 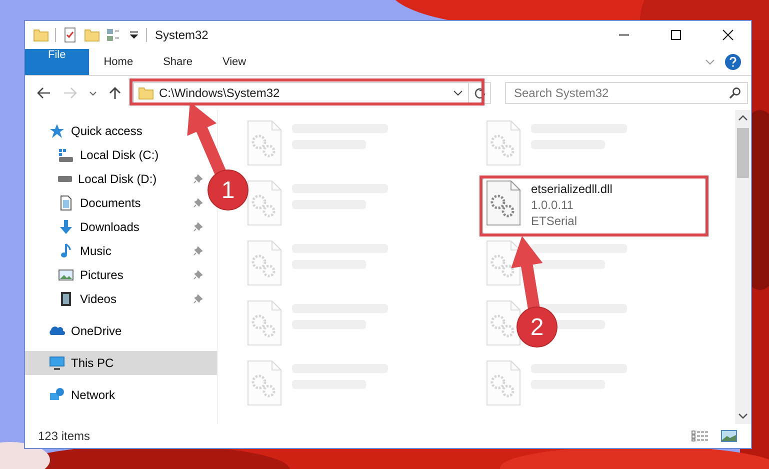 What do you see at coordinates (115, 93) in the screenshot?
I see `up-arrow-icon` at bounding box center [115, 93].